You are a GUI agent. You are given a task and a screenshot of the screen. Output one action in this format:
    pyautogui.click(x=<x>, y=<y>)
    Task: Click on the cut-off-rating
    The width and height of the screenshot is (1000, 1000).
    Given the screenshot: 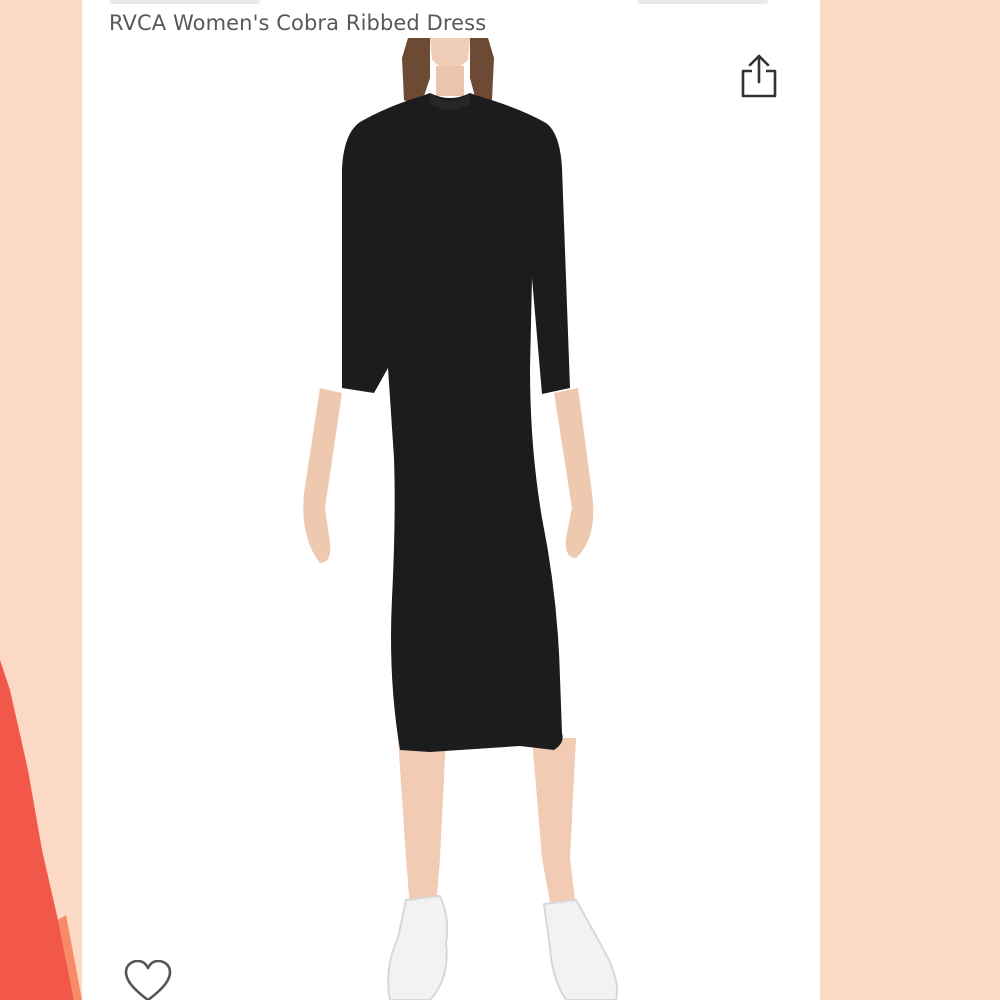 What is the action you would take?
    pyautogui.click(x=703, y=2)
    